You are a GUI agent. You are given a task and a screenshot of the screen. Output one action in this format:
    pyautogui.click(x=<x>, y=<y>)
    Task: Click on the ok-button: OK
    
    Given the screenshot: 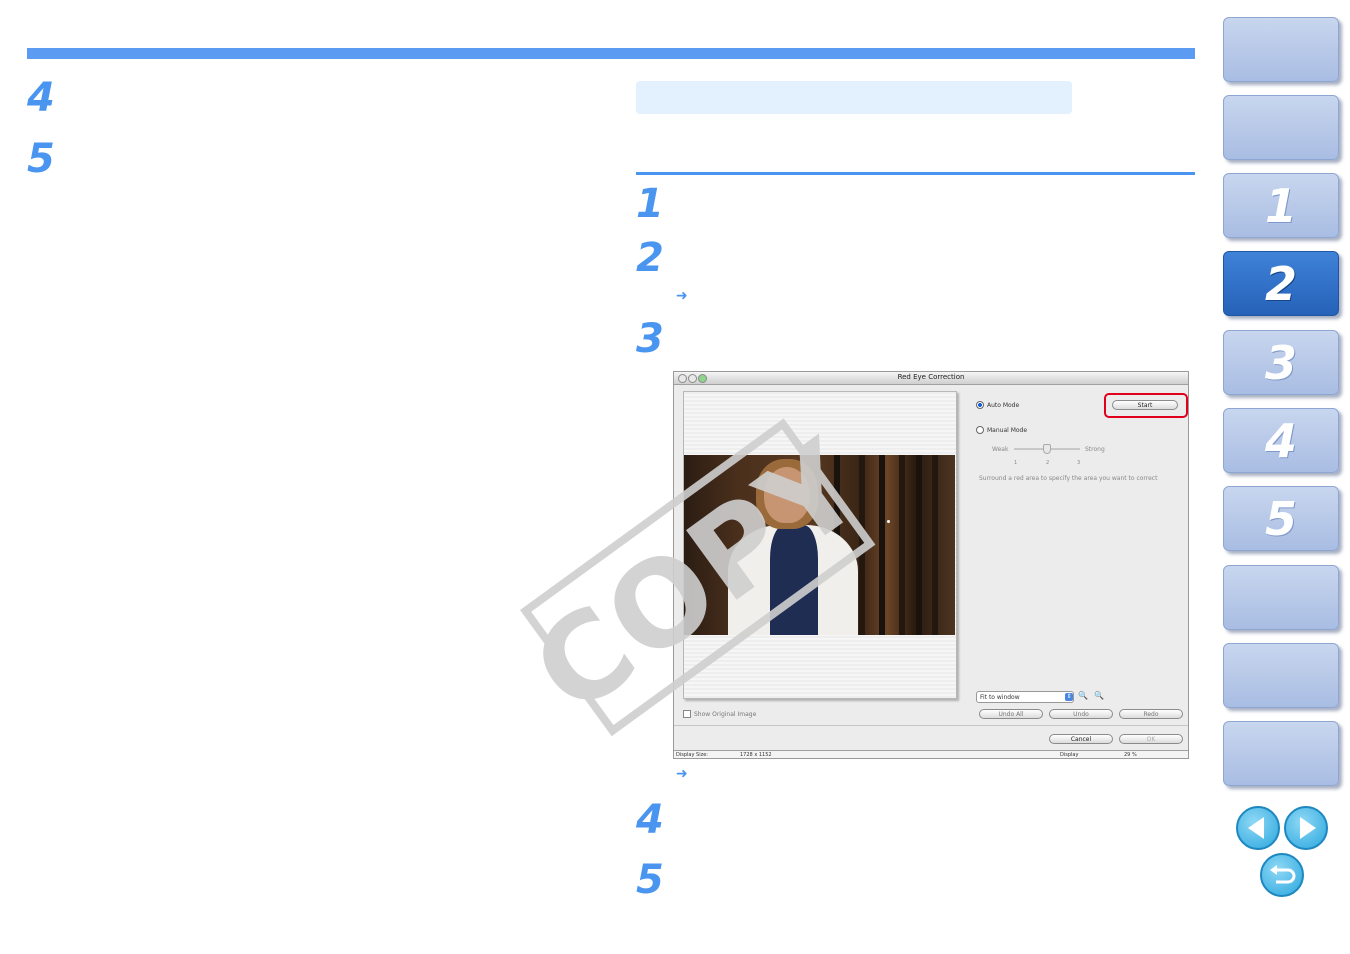 What is the action you would take?
    pyautogui.click(x=1151, y=739)
    